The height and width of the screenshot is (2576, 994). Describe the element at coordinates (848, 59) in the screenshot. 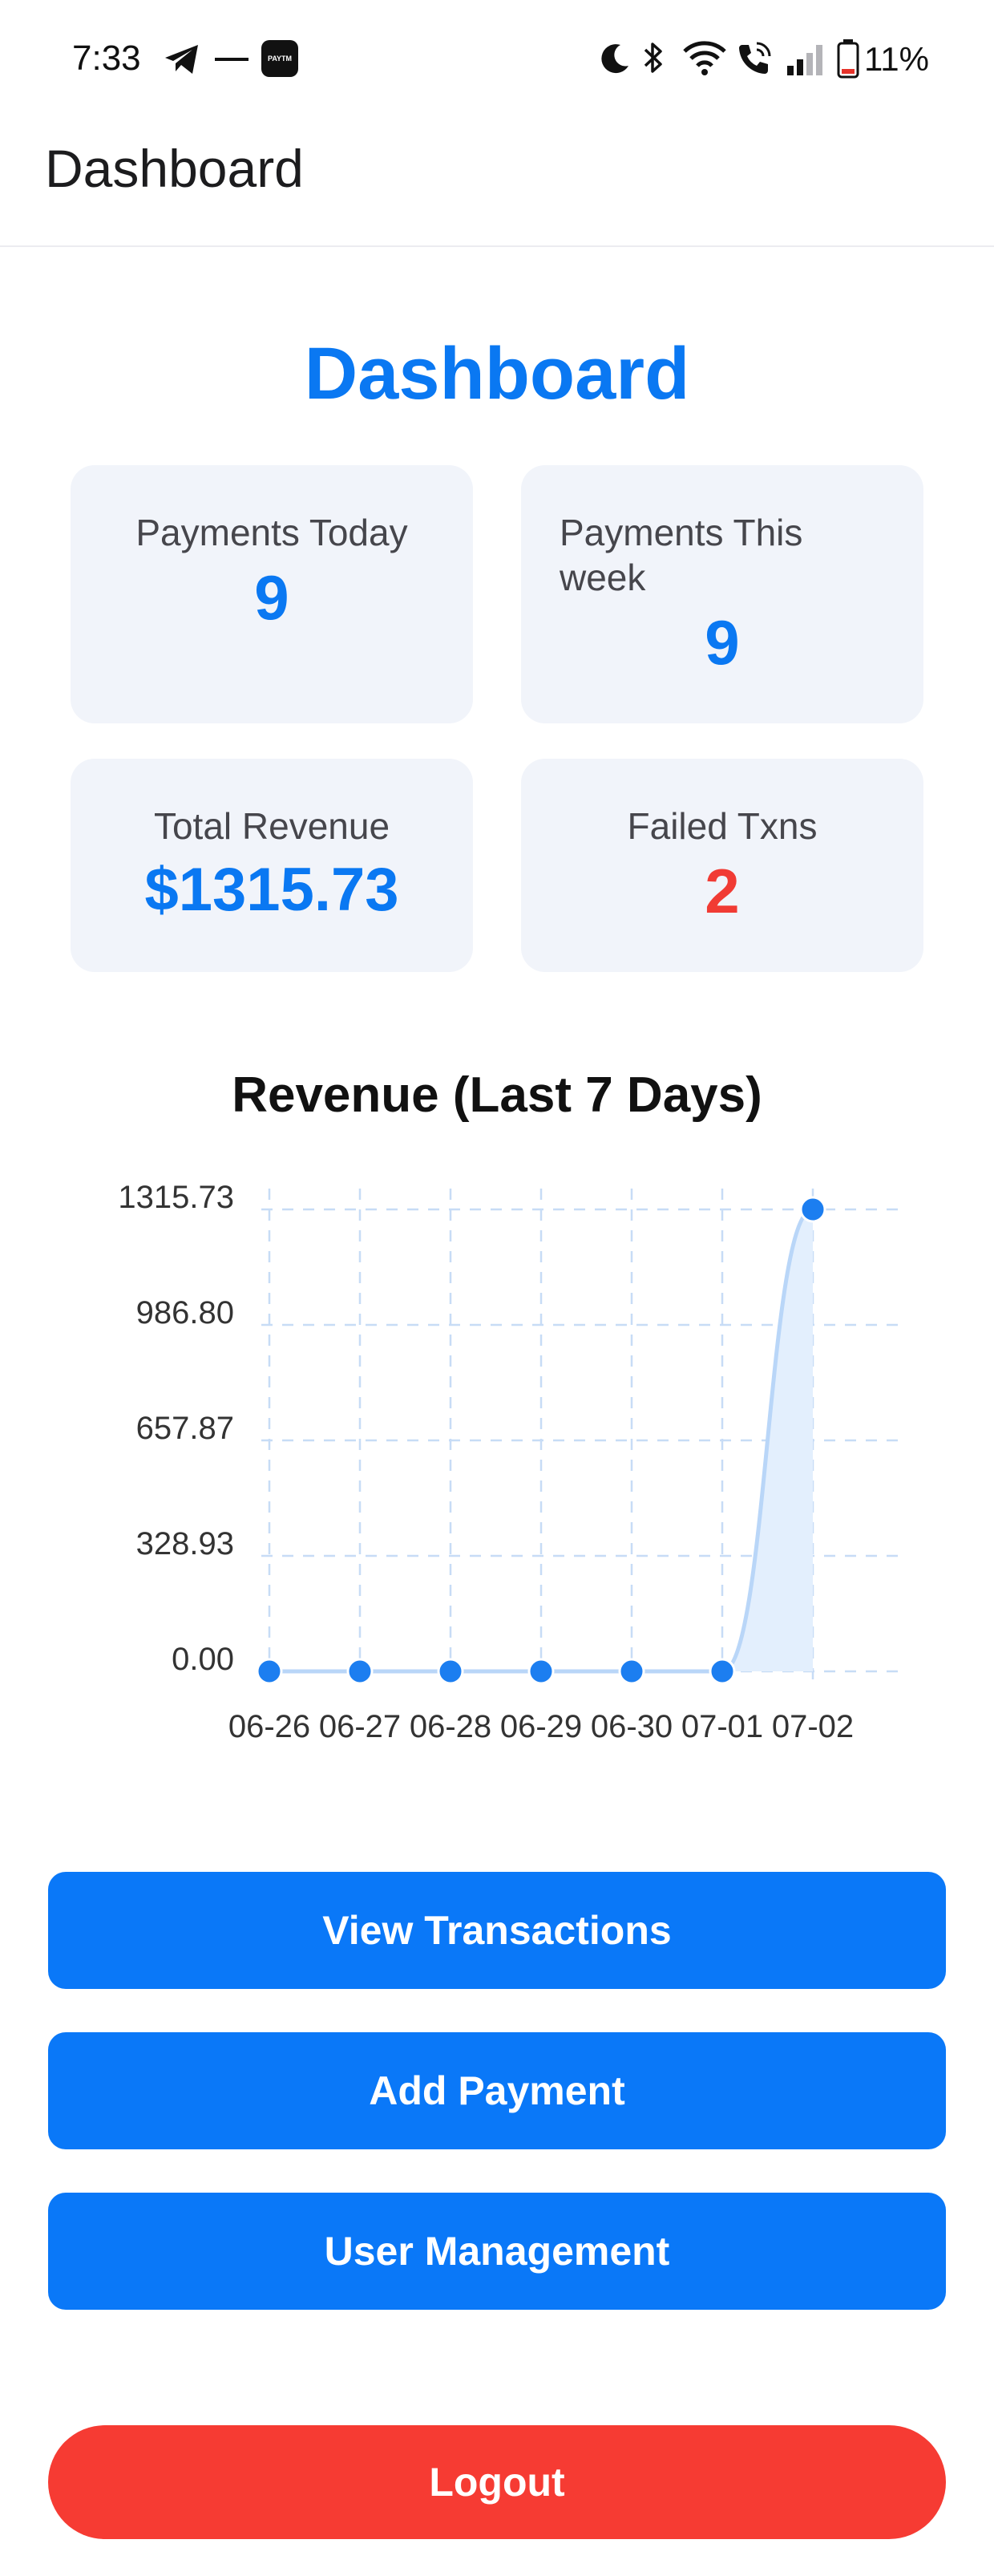

I see `battery-icon` at that location.